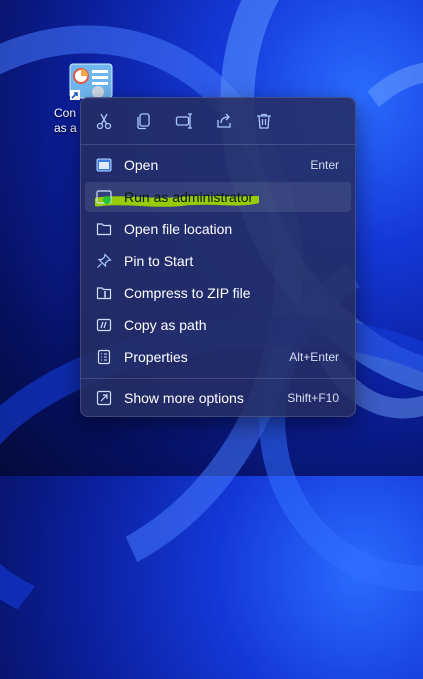  What do you see at coordinates (159, 261) in the screenshot?
I see `menu-item-label: Pin to Start` at bounding box center [159, 261].